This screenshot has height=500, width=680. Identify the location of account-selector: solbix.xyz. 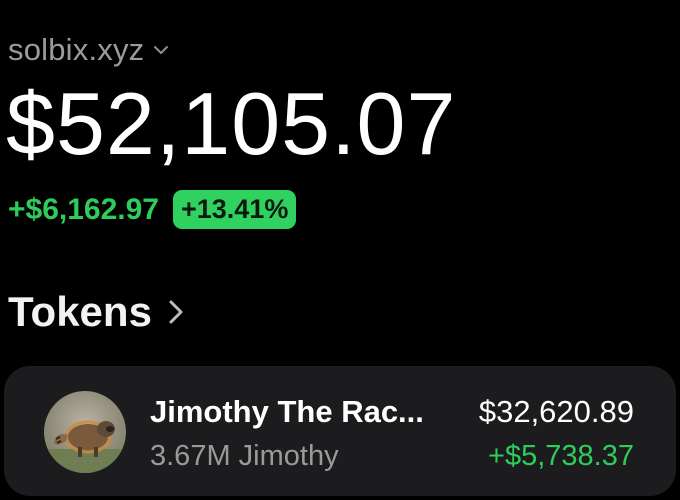
(89, 50).